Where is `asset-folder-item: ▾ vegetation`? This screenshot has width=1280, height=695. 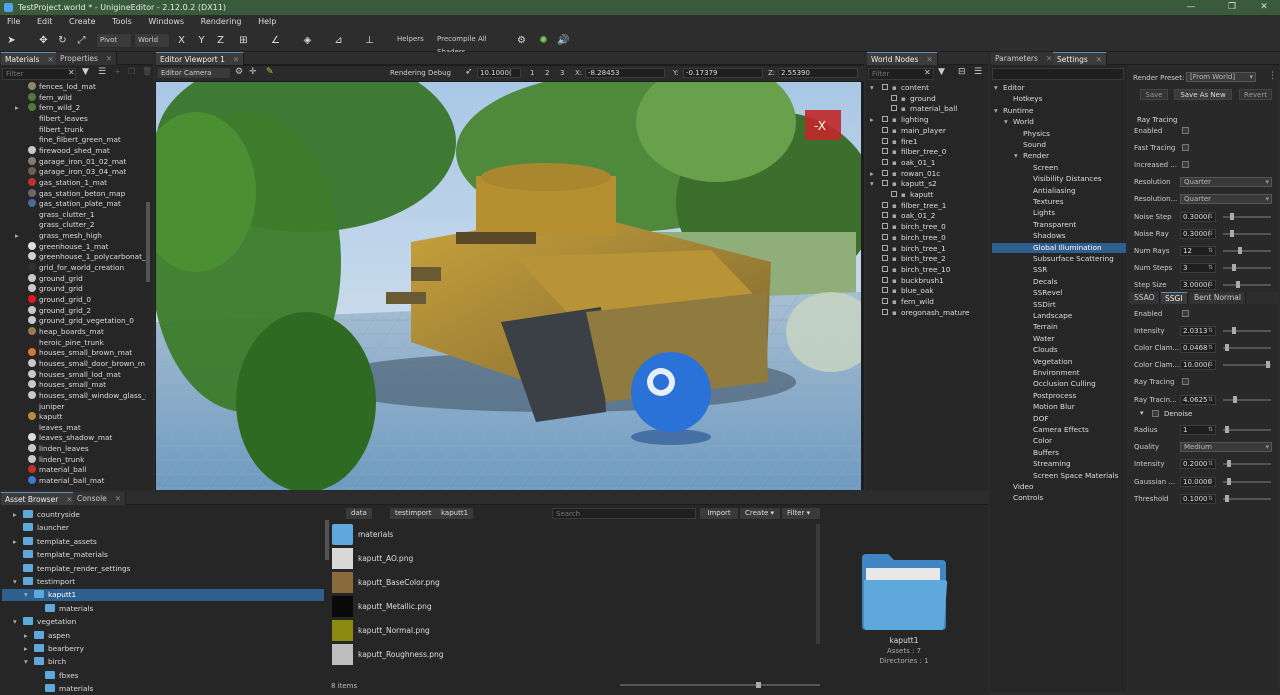 asset-folder-item: ▾ vegetation is located at coordinates (163, 622).